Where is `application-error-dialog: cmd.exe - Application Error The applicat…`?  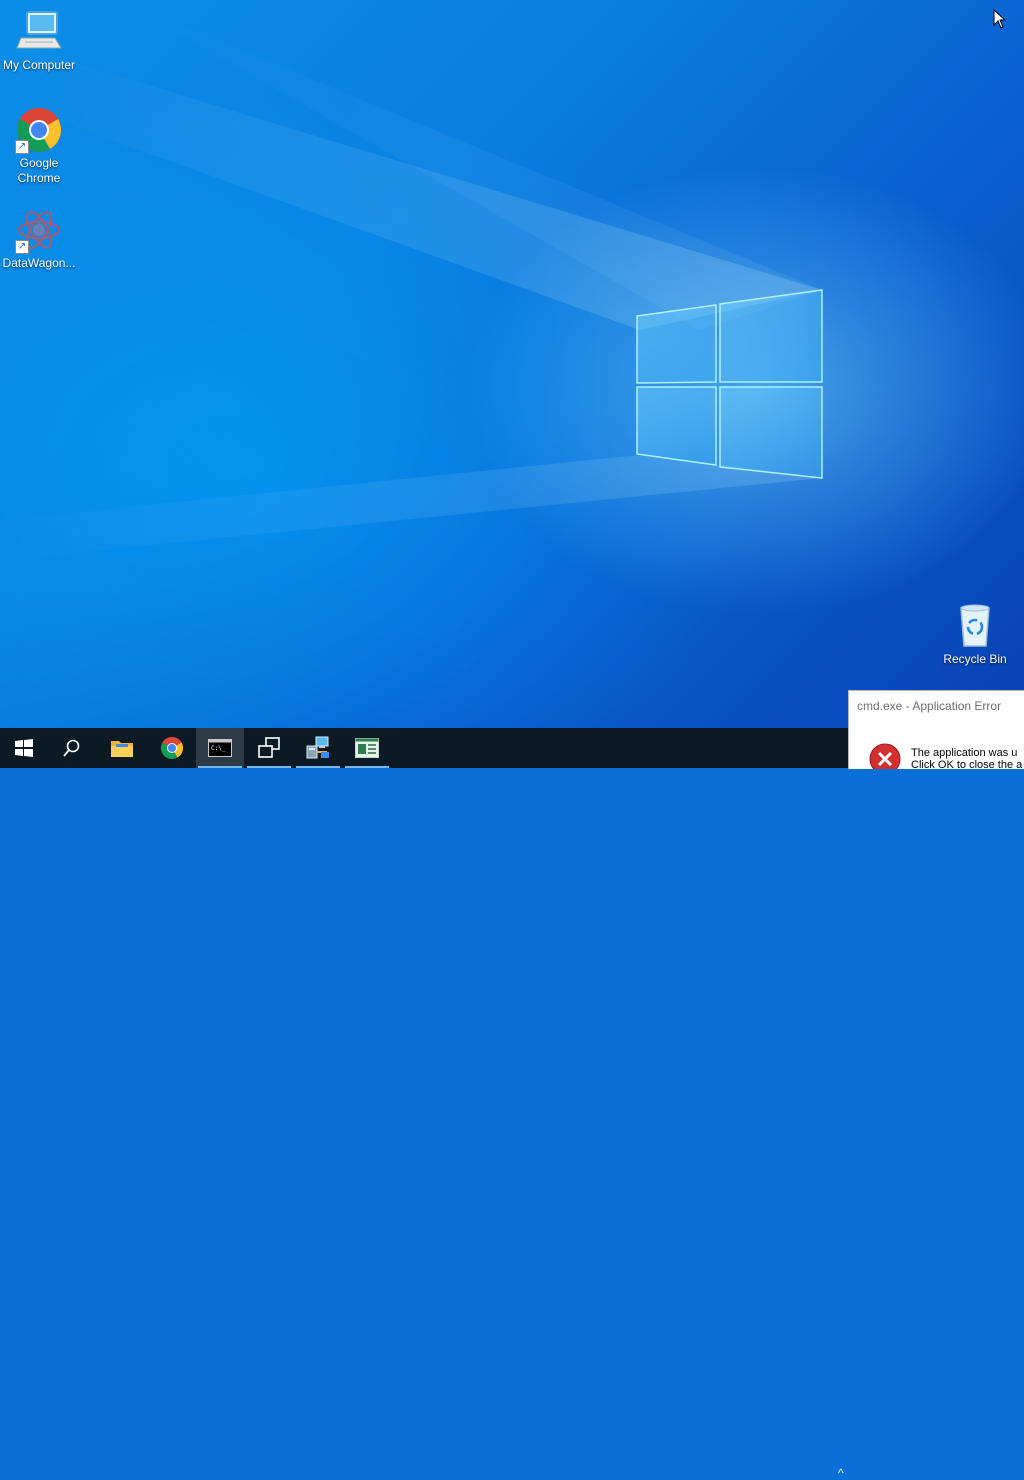 application-error-dialog: cmd.exe - Application Error The applicat… is located at coordinates (936, 729).